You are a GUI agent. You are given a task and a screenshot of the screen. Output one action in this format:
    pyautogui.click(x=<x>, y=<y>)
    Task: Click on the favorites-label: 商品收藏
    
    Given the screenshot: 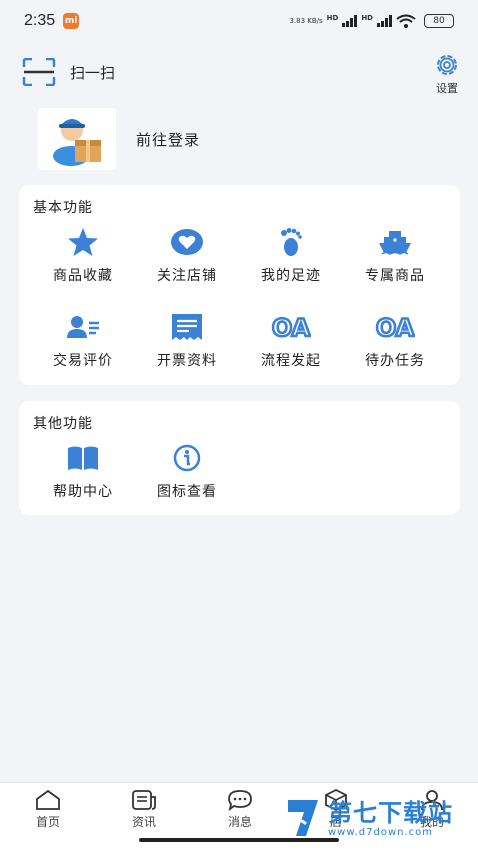 What is the action you would take?
    pyautogui.click(x=83, y=276)
    